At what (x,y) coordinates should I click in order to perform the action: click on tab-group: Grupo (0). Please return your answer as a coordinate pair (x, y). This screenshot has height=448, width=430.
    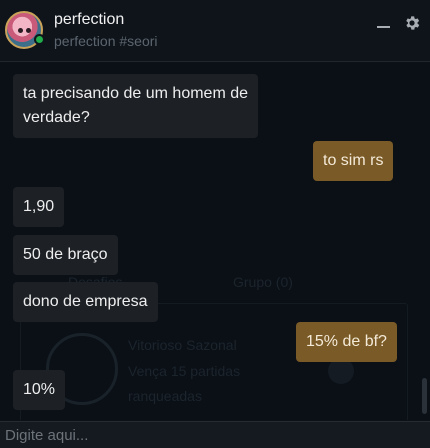
    Looking at the image, I should click on (263, 282).